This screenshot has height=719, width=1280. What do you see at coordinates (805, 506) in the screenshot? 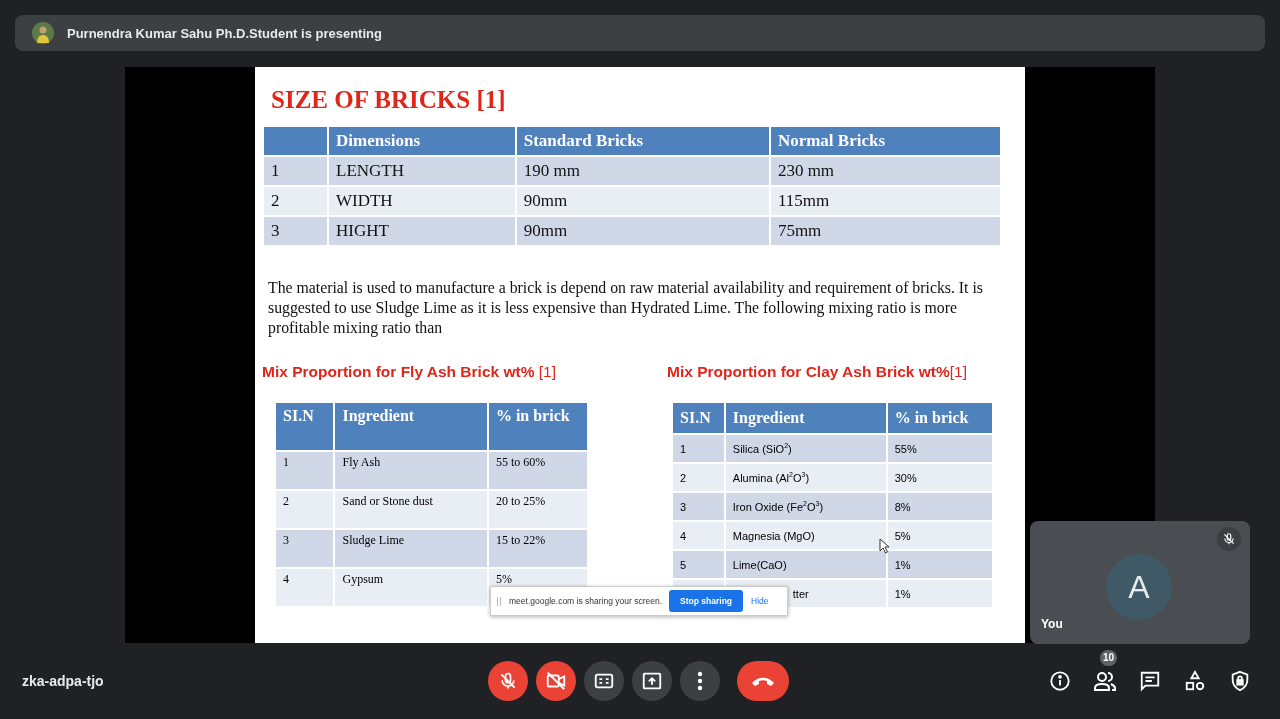
I see `table-cell: Iron Oxide (Fe$^{2}$O$^{3}$)` at bounding box center [805, 506].